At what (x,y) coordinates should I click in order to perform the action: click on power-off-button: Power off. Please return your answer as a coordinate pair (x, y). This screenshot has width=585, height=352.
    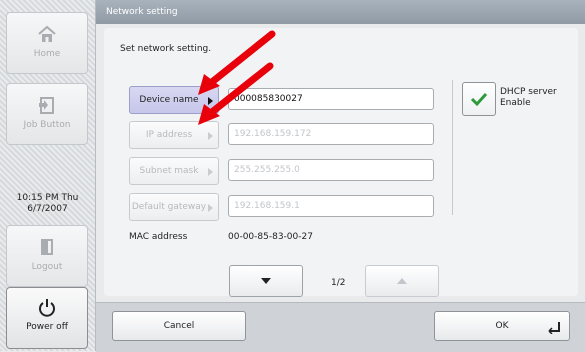
    Looking at the image, I should click on (47, 318).